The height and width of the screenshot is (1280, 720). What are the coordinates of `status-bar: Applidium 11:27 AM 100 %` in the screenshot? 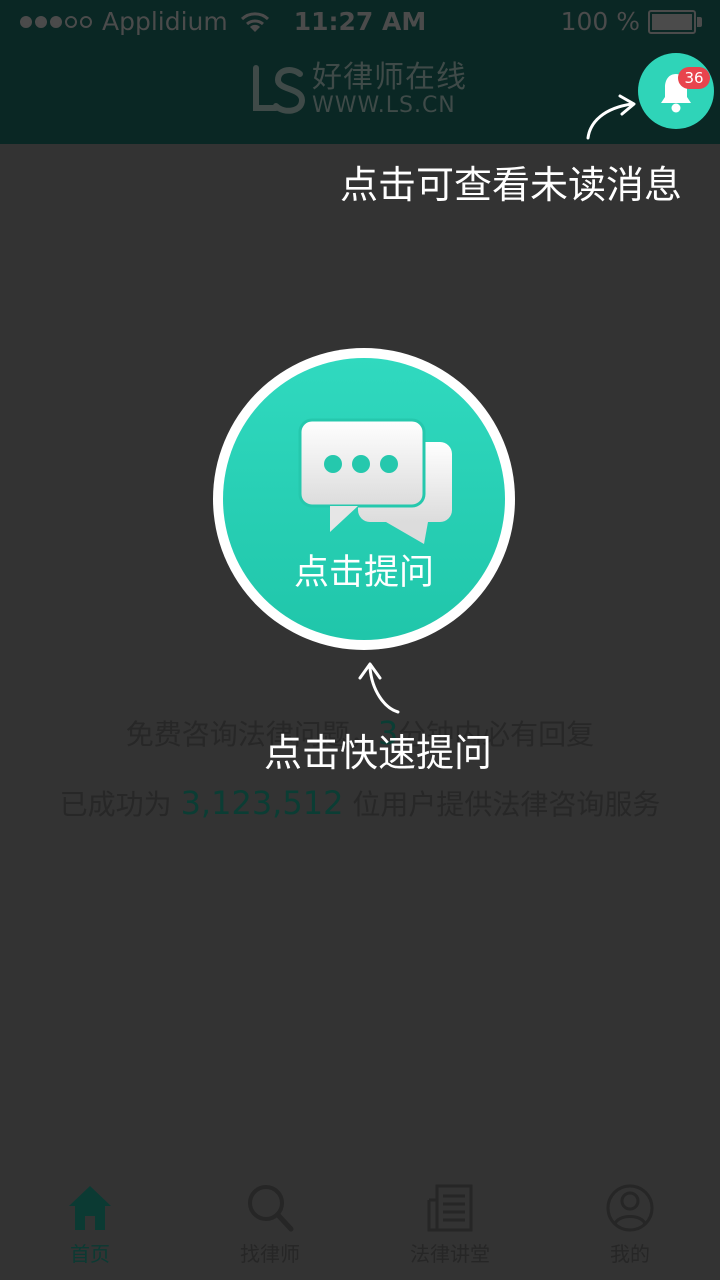 It's located at (360, 22).